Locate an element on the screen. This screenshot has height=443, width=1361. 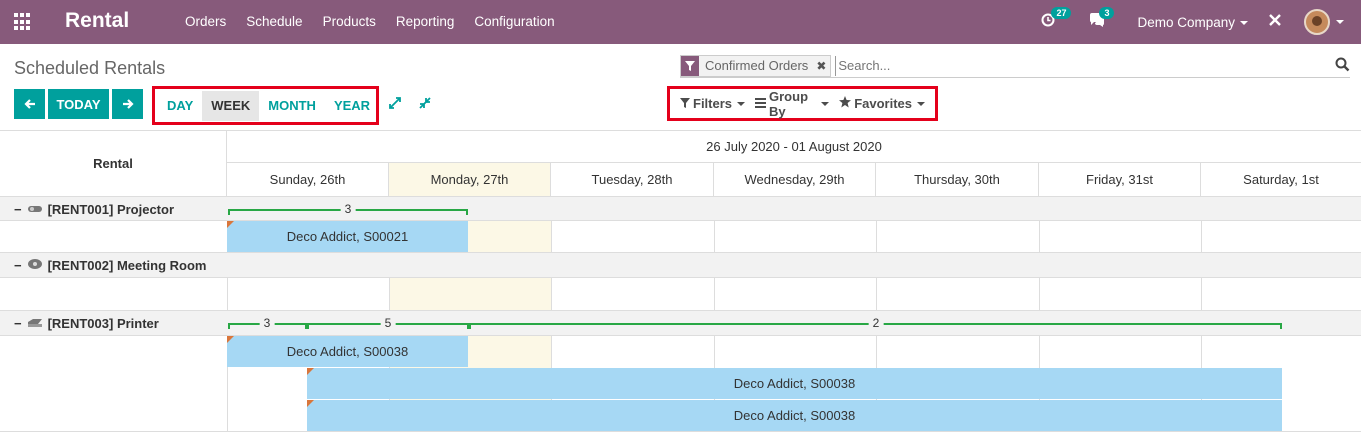
gantt-row: Deco Addict, S00021 is located at coordinates (680, 237).